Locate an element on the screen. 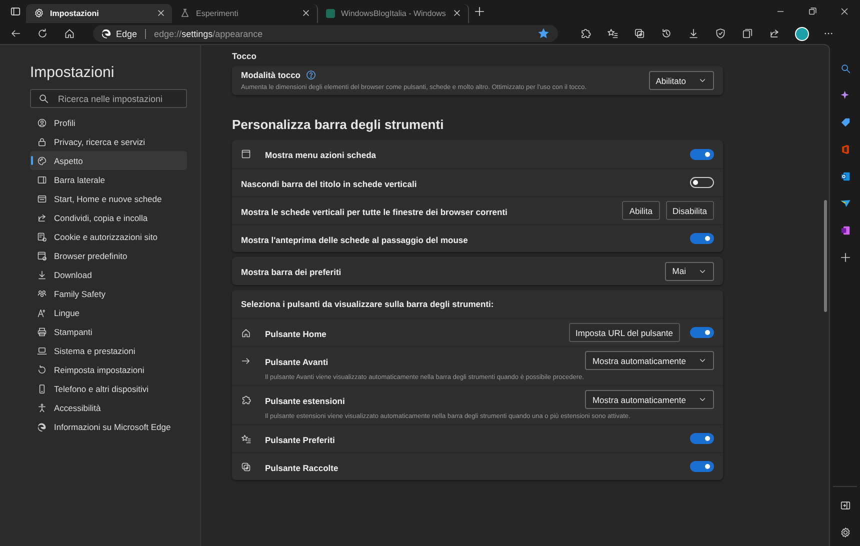 The image size is (860, 546). section-heading: Tocco is located at coordinates (245, 56).